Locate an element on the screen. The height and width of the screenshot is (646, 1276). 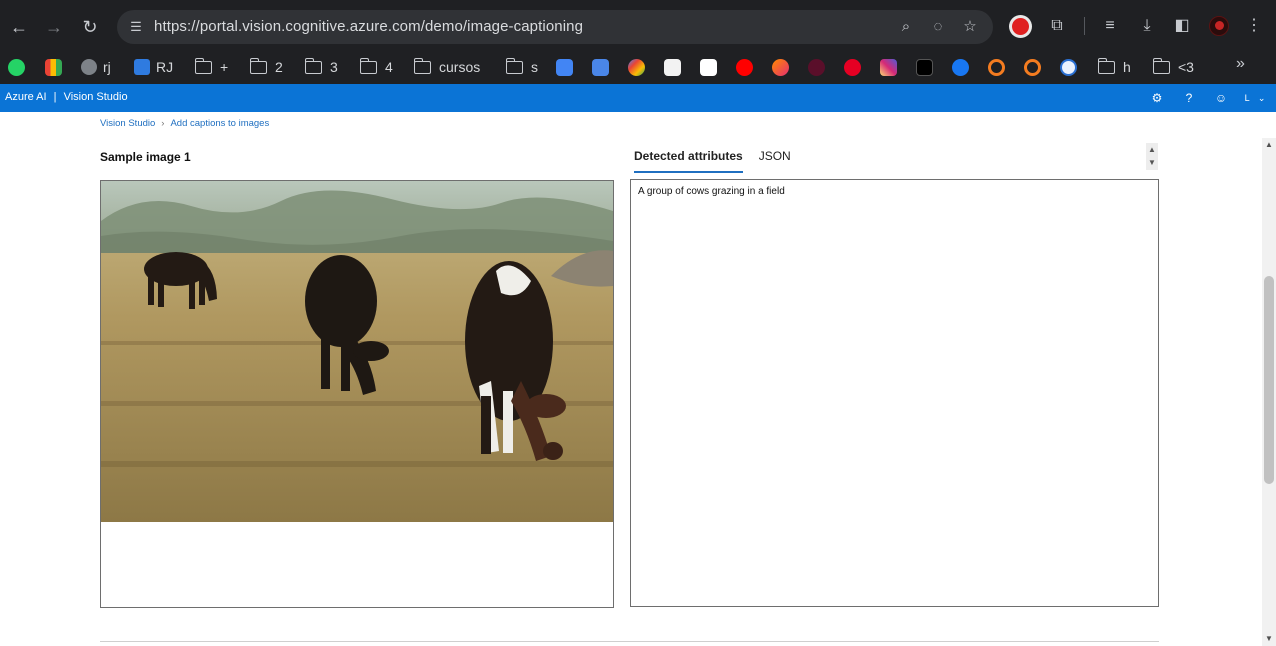
bookmark-RJ: RJ is located at coordinates (153, 67).